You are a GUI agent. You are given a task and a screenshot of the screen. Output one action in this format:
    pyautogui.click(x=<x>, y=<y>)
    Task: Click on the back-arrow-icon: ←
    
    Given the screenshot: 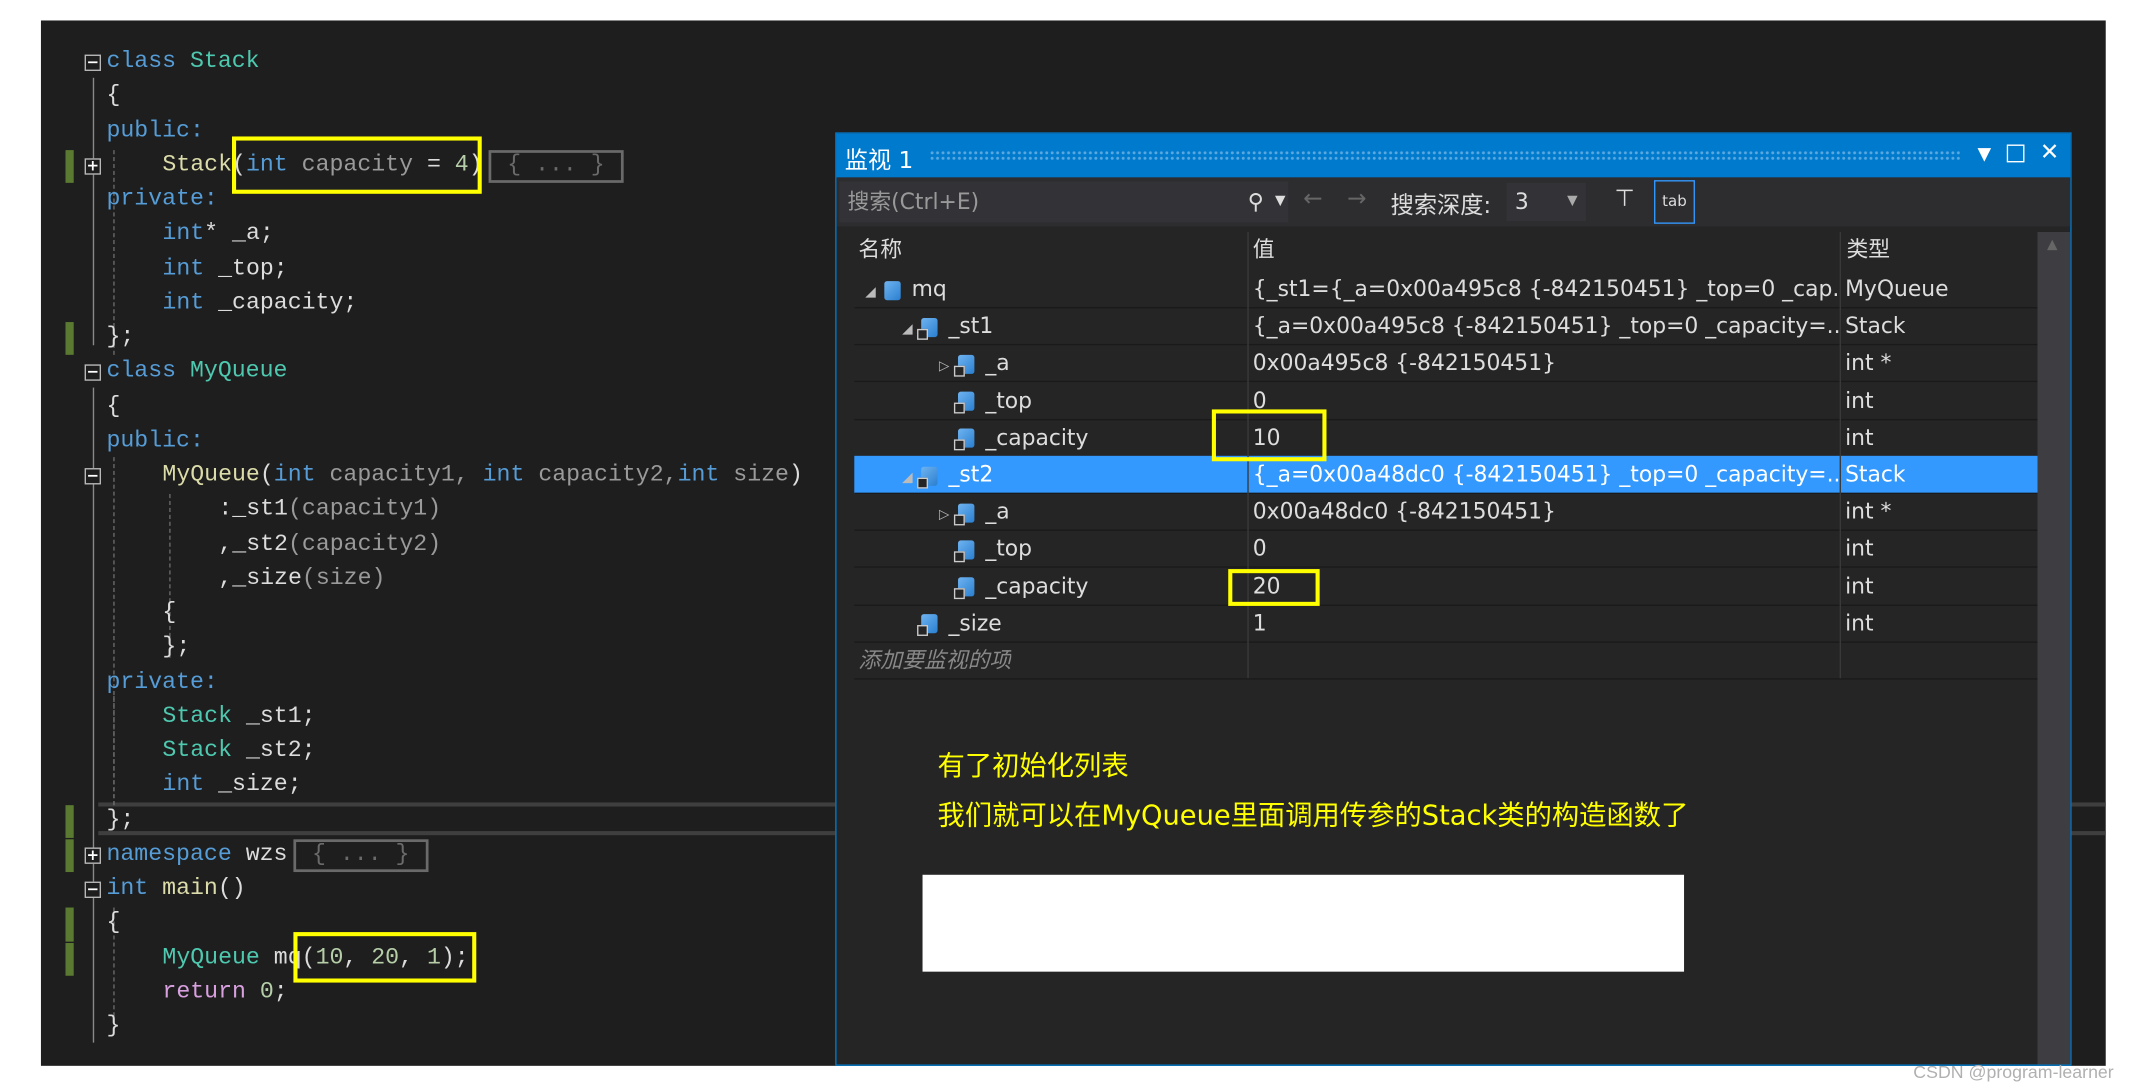 What is the action you would take?
    pyautogui.click(x=1312, y=199)
    